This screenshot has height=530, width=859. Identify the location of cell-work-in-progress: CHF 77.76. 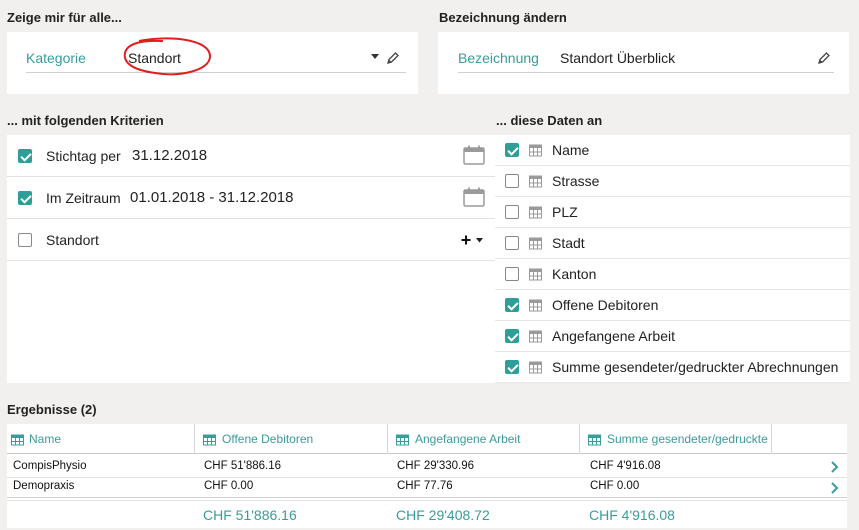
(425, 486).